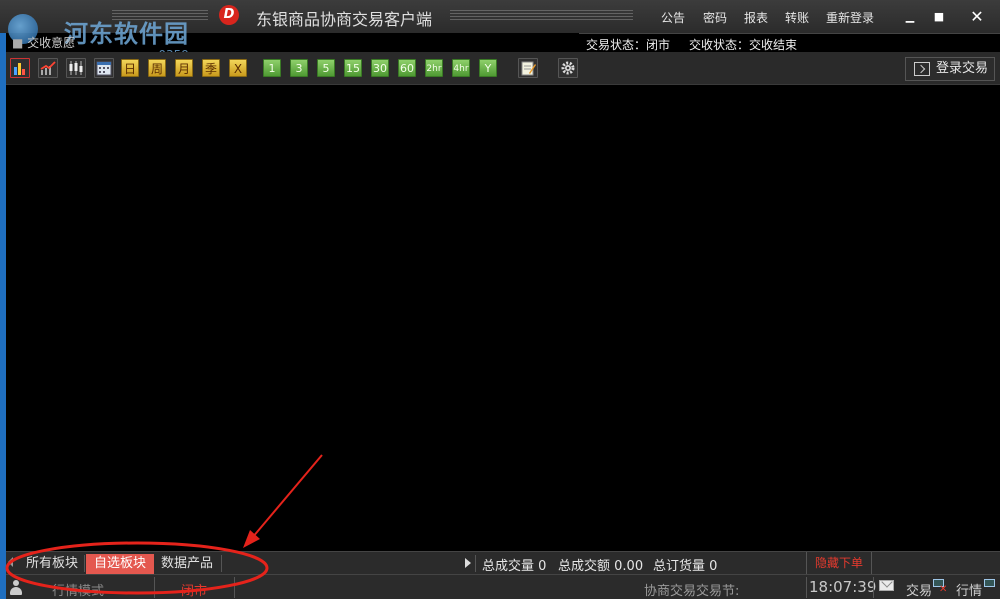 The width and height of the screenshot is (1000, 599). I want to click on menu-relogin: 重新登录, so click(850, 17).